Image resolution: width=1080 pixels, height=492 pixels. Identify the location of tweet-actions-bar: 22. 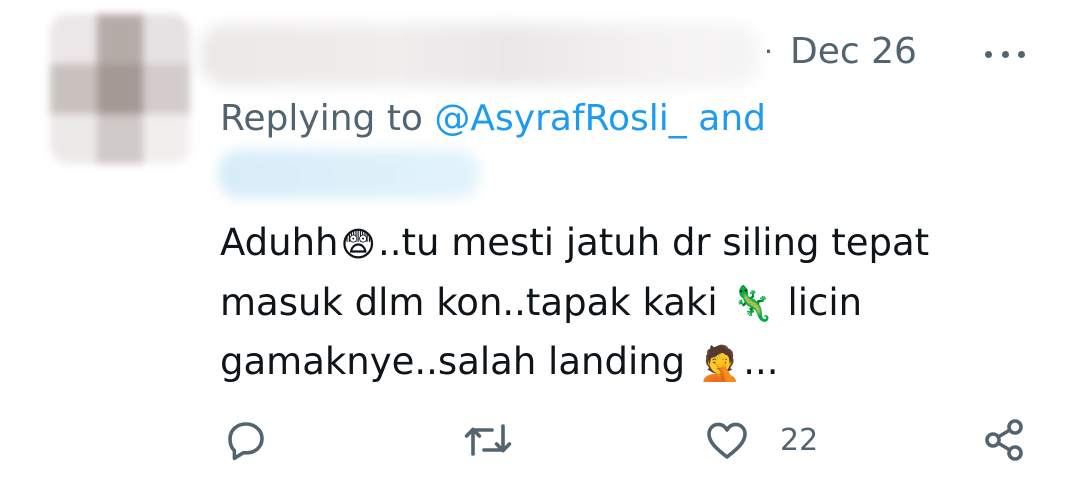
(540, 440).